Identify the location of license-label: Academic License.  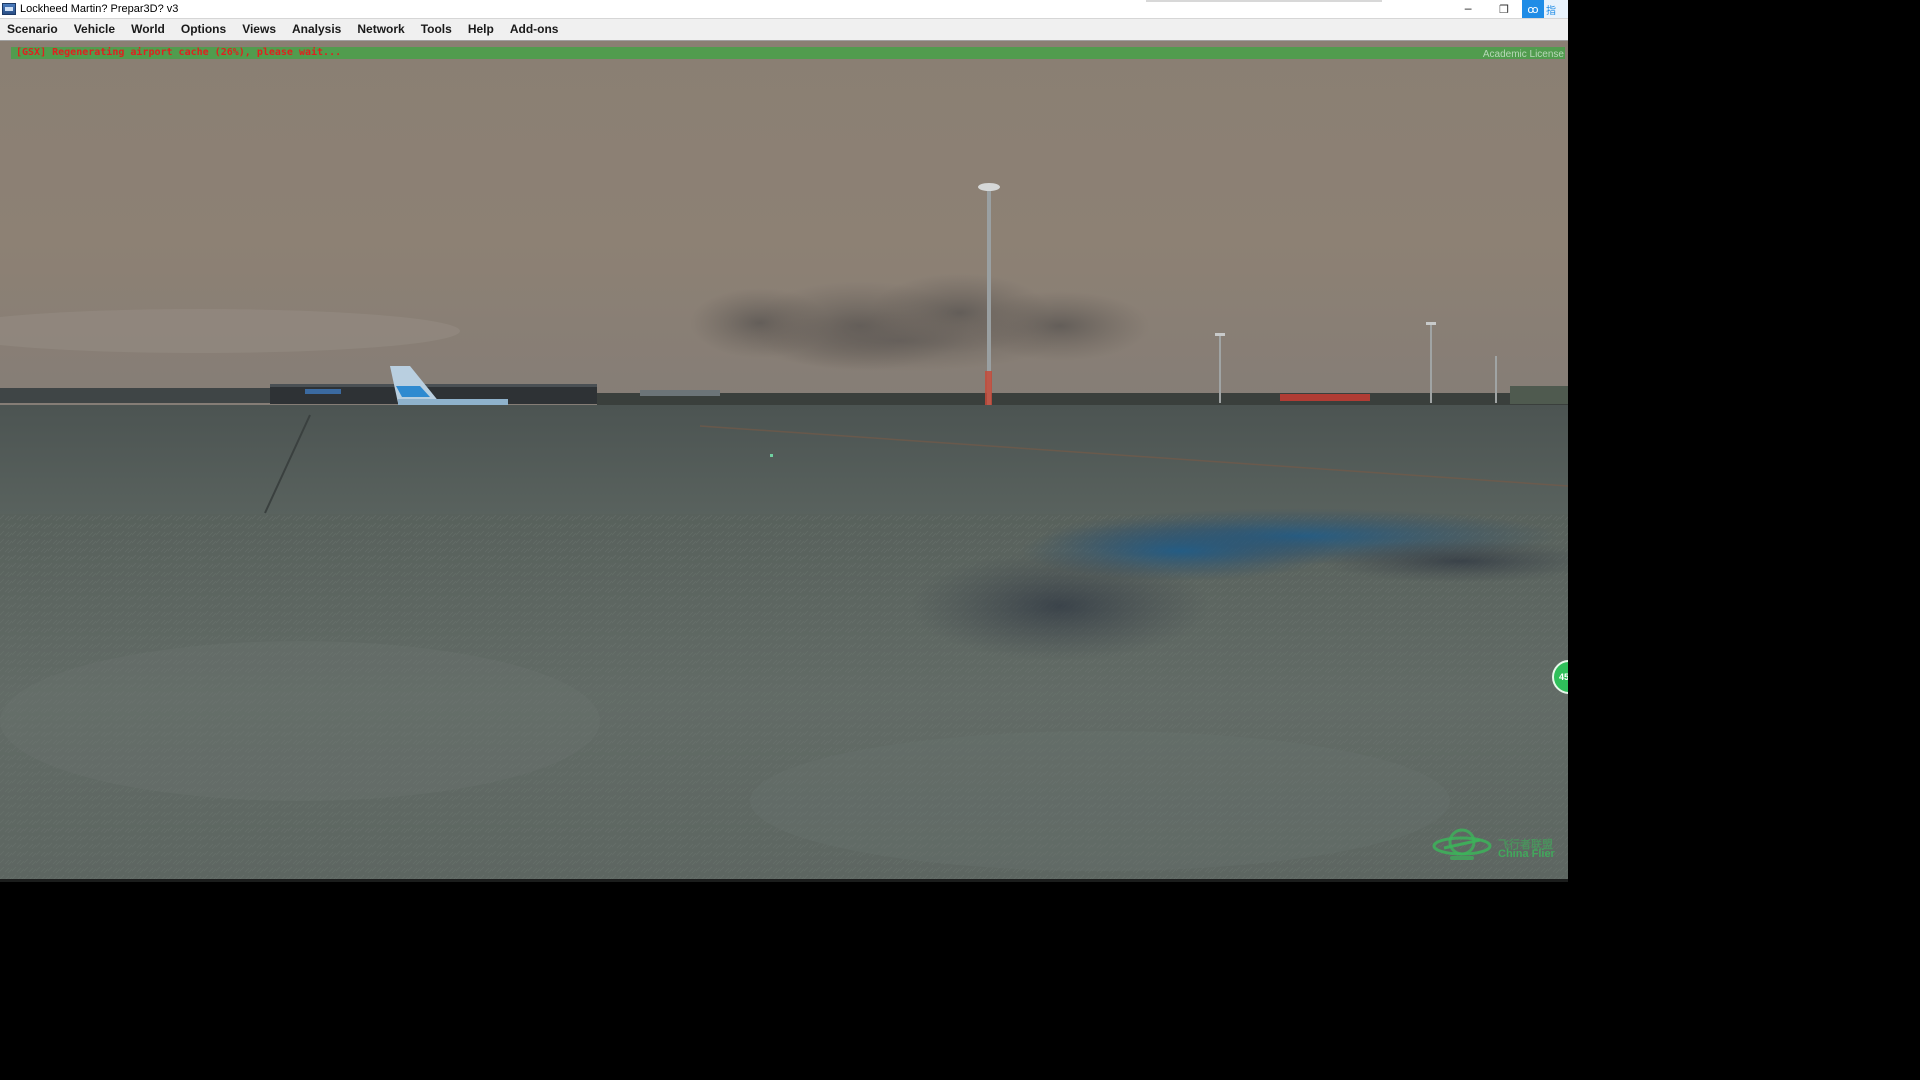
(1523, 54).